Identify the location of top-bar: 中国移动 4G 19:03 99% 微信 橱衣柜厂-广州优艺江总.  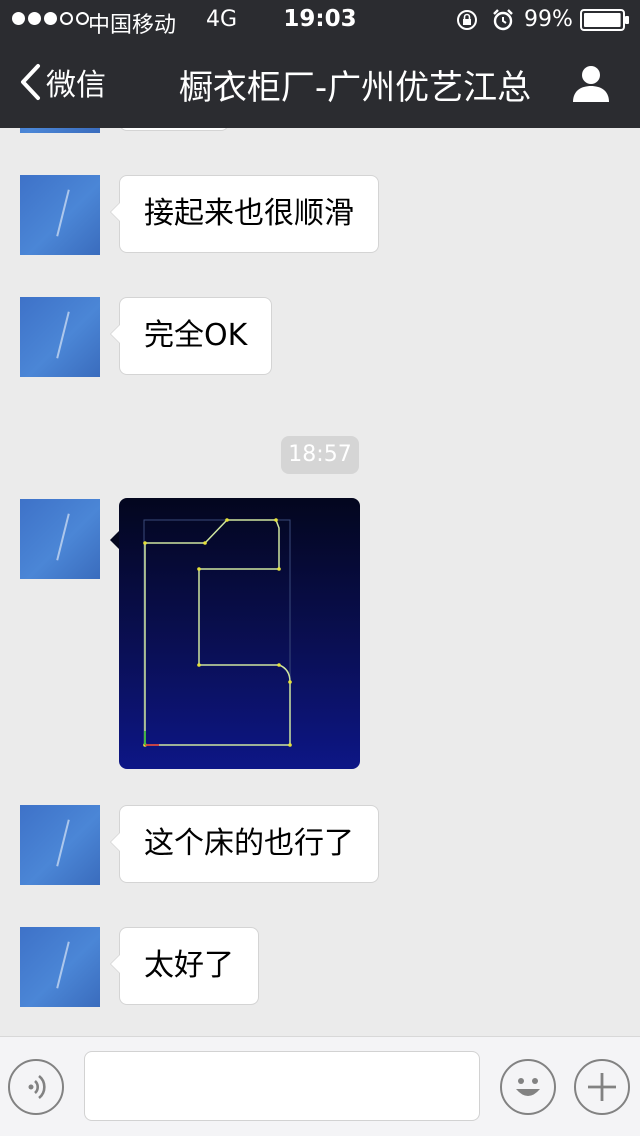
(320, 64).